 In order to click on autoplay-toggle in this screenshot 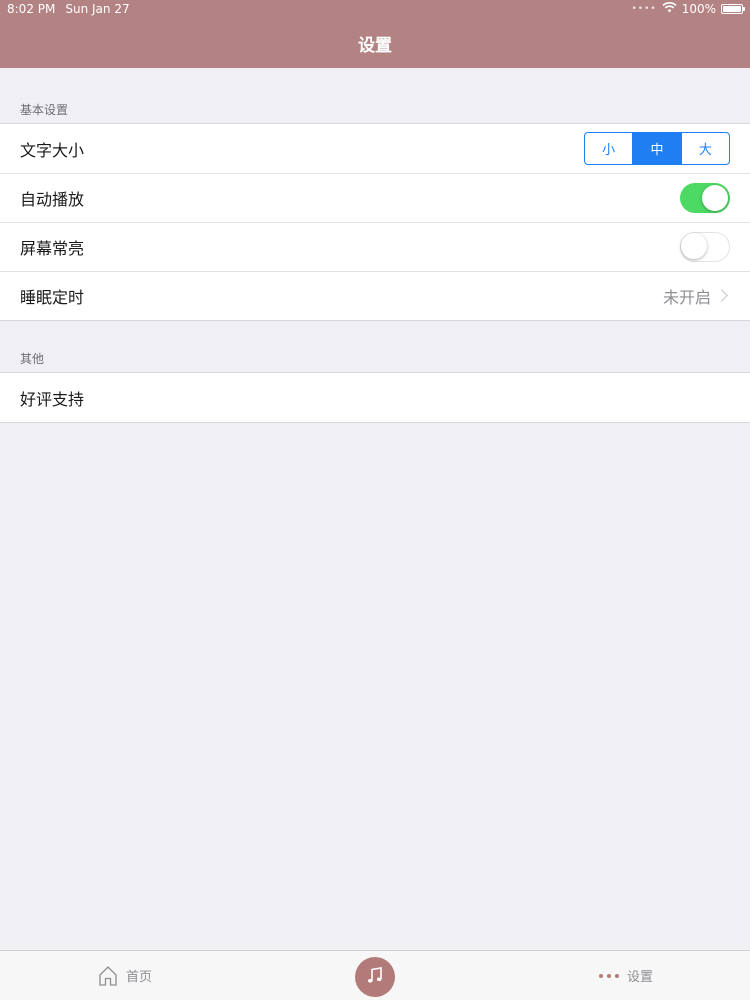, I will do `click(705, 197)`.